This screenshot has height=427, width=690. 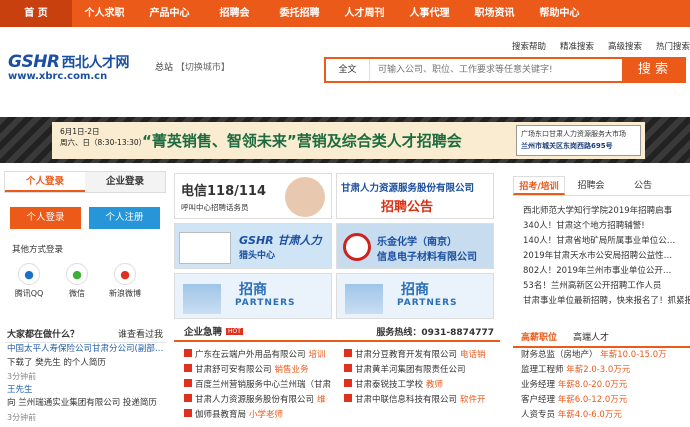 I want to click on weibo-login: ● 新浪微博, so click(x=125, y=281).